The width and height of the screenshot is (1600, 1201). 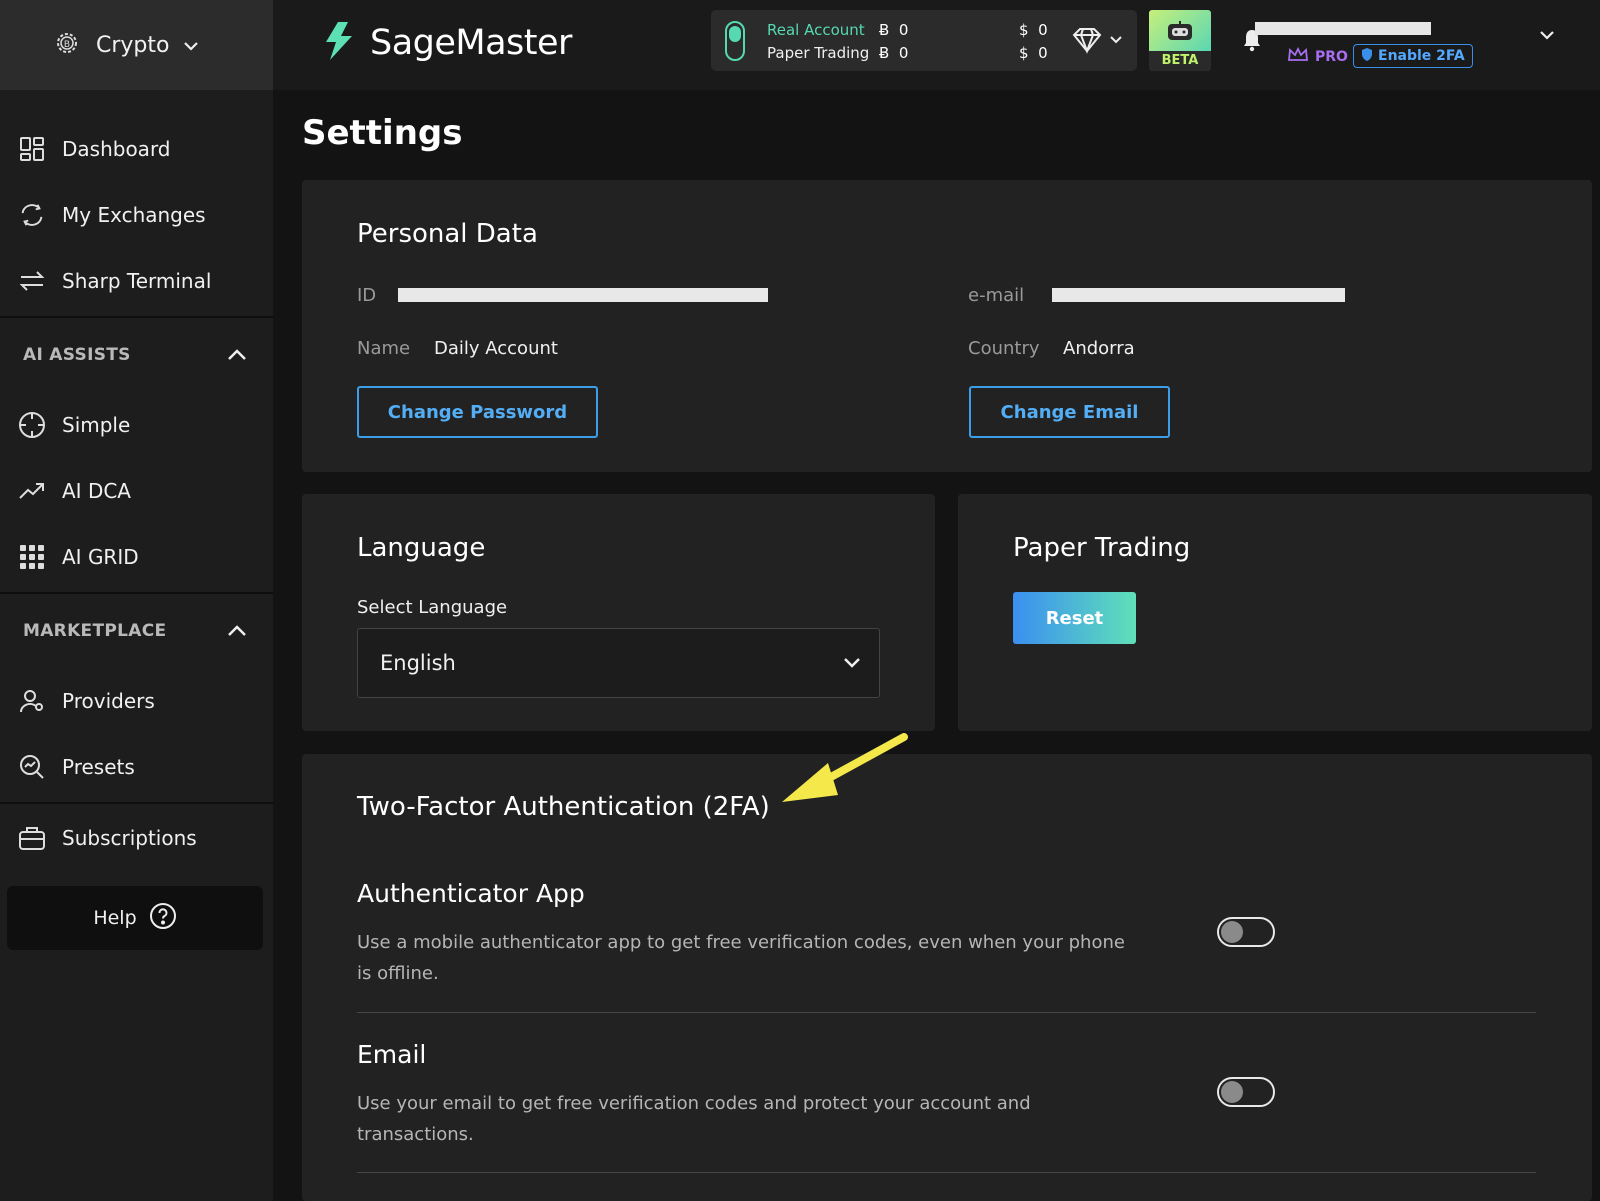 What do you see at coordinates (100, 557) in the screenshot?
I see `sidebar-item-label: AI GRID` at bounding box center [100, 557].